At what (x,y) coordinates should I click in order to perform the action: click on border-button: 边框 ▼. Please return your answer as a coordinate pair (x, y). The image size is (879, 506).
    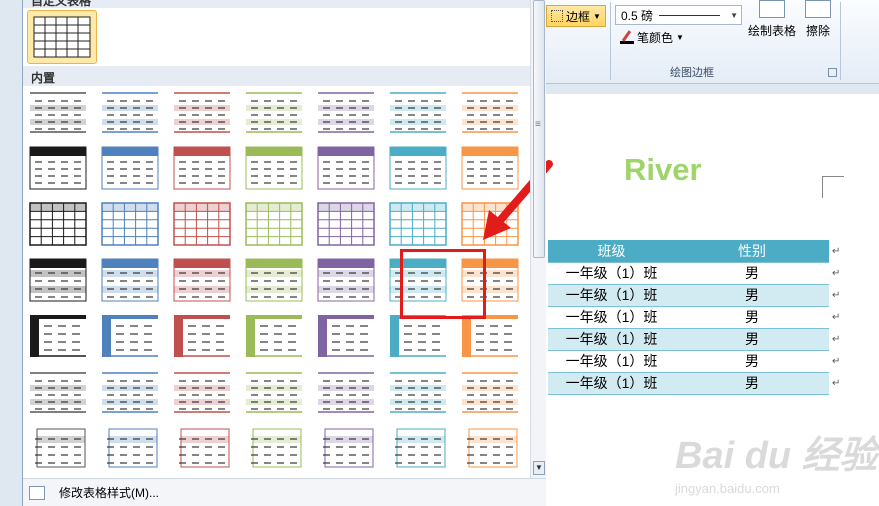
    Looking at the image, I should click on (576, 16).